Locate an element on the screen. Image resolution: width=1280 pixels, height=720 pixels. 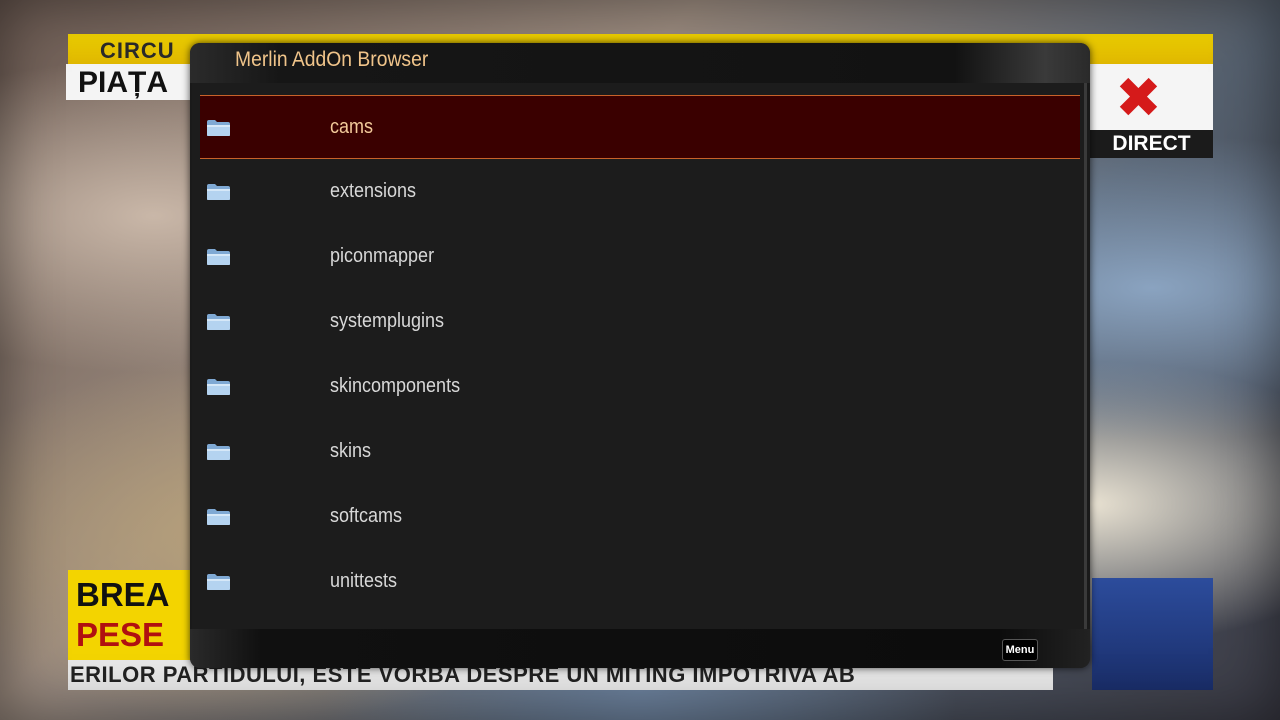
list-item-label: unittests is located at coordinates (364, 581).